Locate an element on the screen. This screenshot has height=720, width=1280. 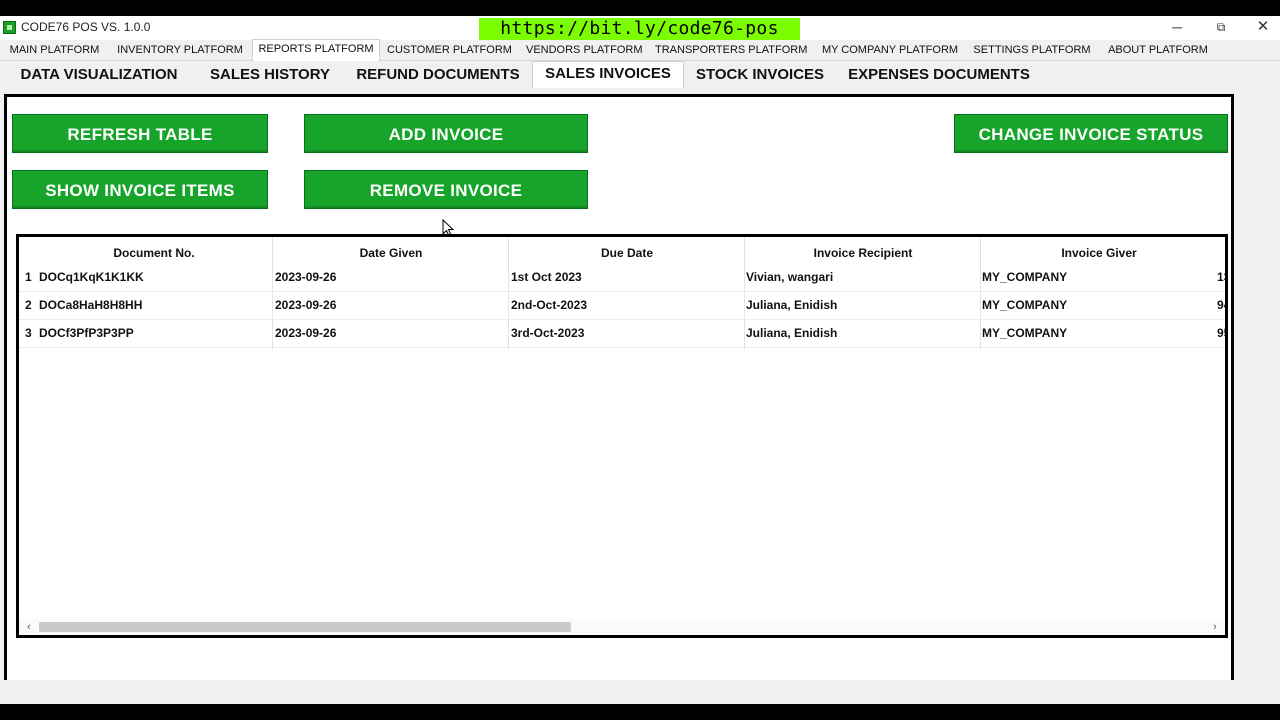
cell-truncated: 13 is located at coordinates (1221, 277).